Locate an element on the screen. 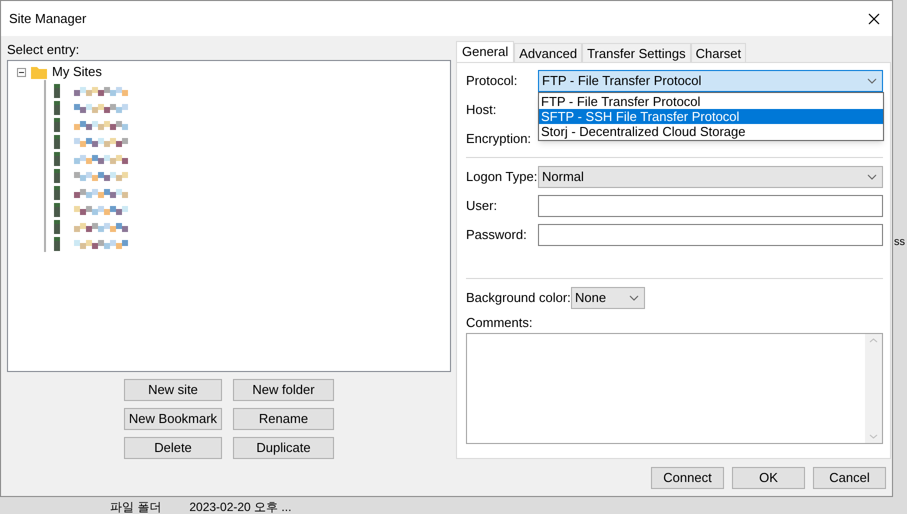 The image size is (907, 514). window-title: Site Manager is located at coordinates (47, 19).